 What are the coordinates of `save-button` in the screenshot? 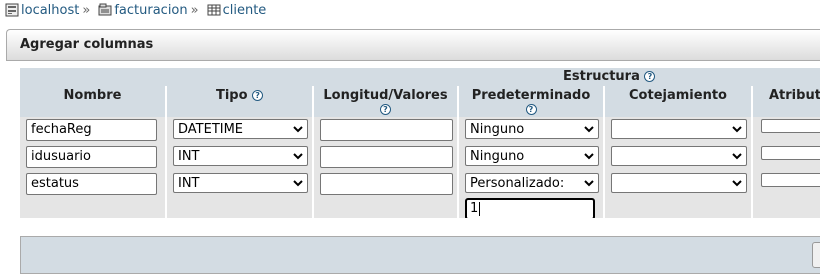 It's located at (816, 255).